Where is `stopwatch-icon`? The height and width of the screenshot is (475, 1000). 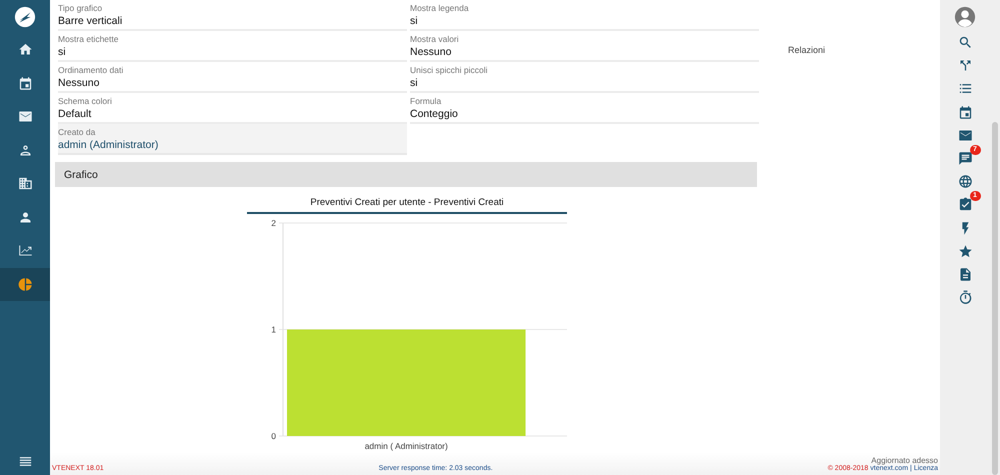
stopwatch-icon is located at coordinates (965, 298).